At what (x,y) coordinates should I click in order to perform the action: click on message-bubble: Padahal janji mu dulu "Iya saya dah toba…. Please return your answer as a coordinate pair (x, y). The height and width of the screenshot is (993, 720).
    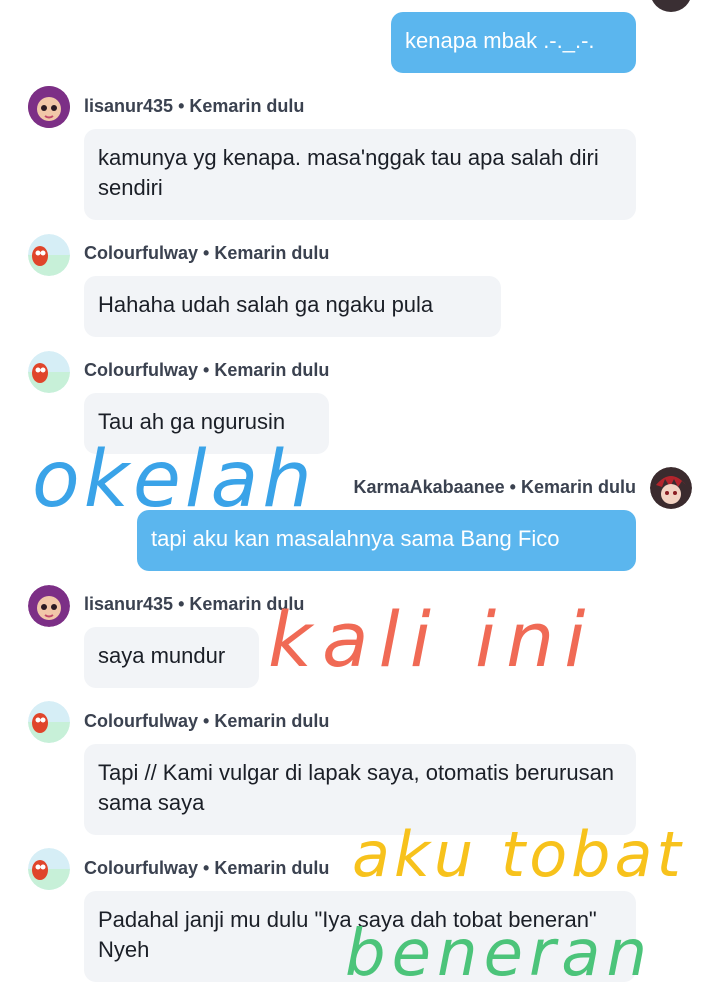
    Looking at the image, I should click on (360, 936).